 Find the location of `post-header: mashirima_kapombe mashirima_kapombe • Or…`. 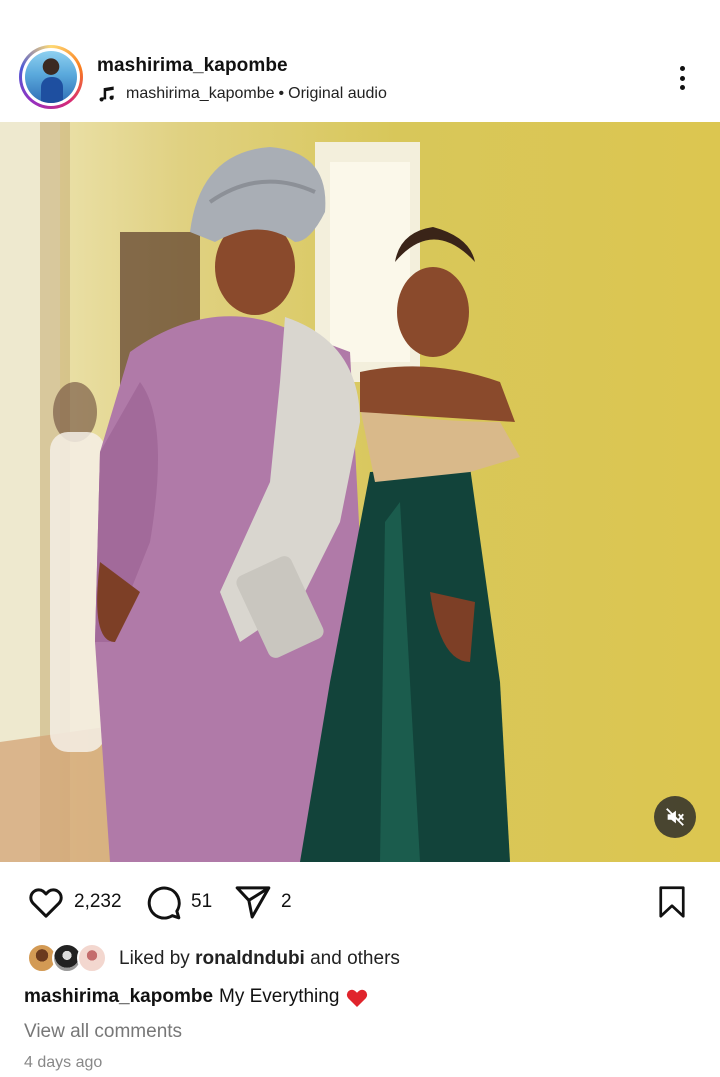

post-header: mashirima_kapombe mashirima_kapombe • Or… is located at coordinates (360, 78).